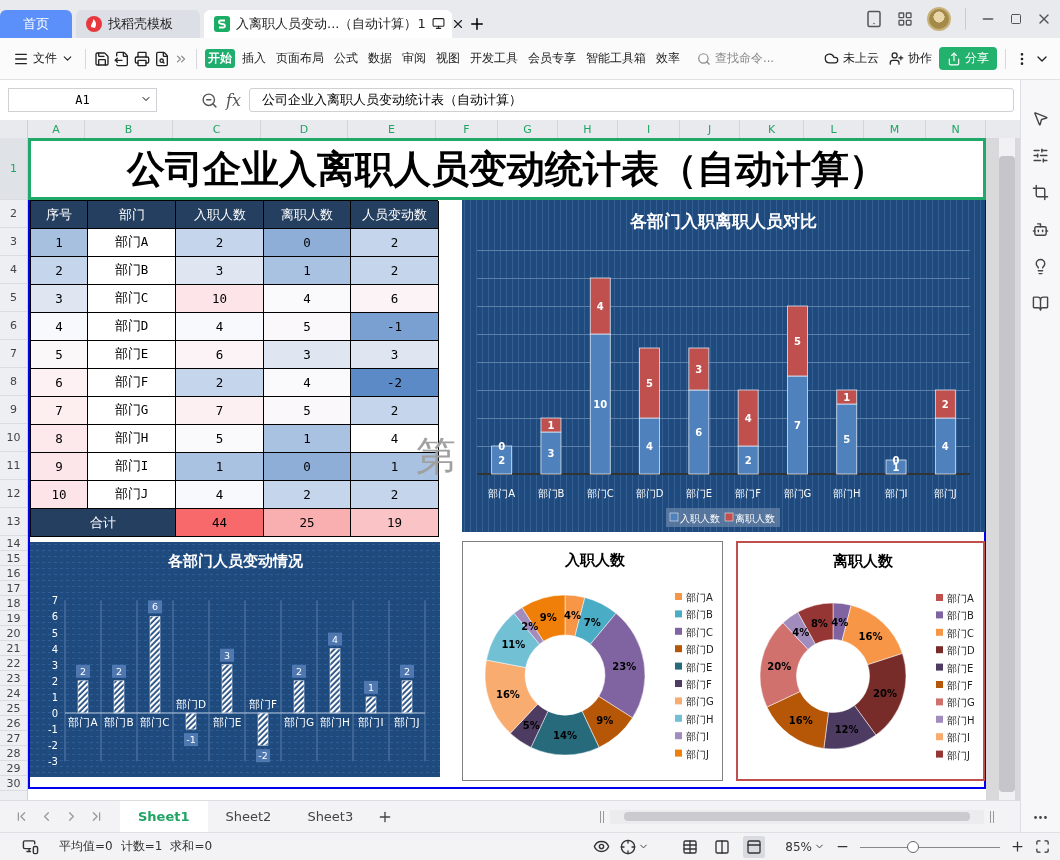 This screenshot has width=1060, height=860. I want to click on row-header: 6, so click(13, 326).